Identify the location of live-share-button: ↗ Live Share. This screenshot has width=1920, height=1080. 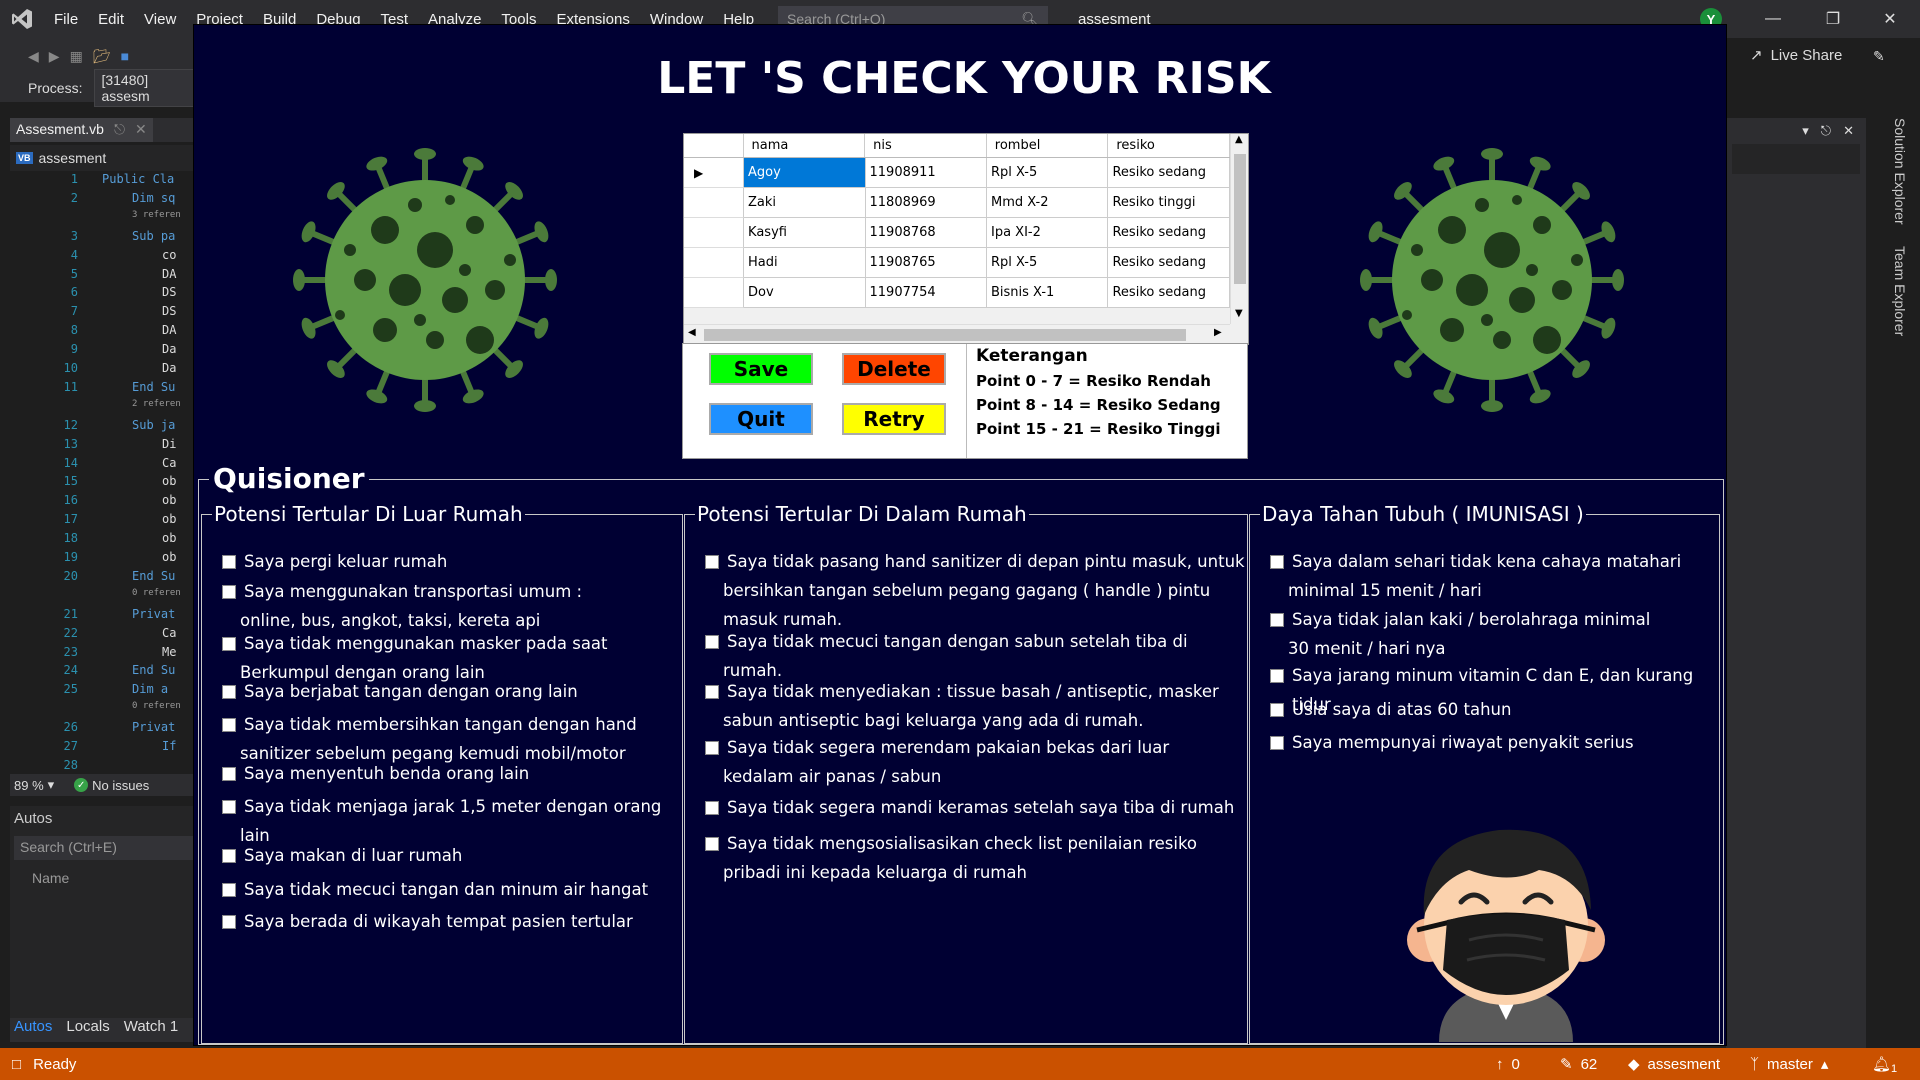
(1796, 55).